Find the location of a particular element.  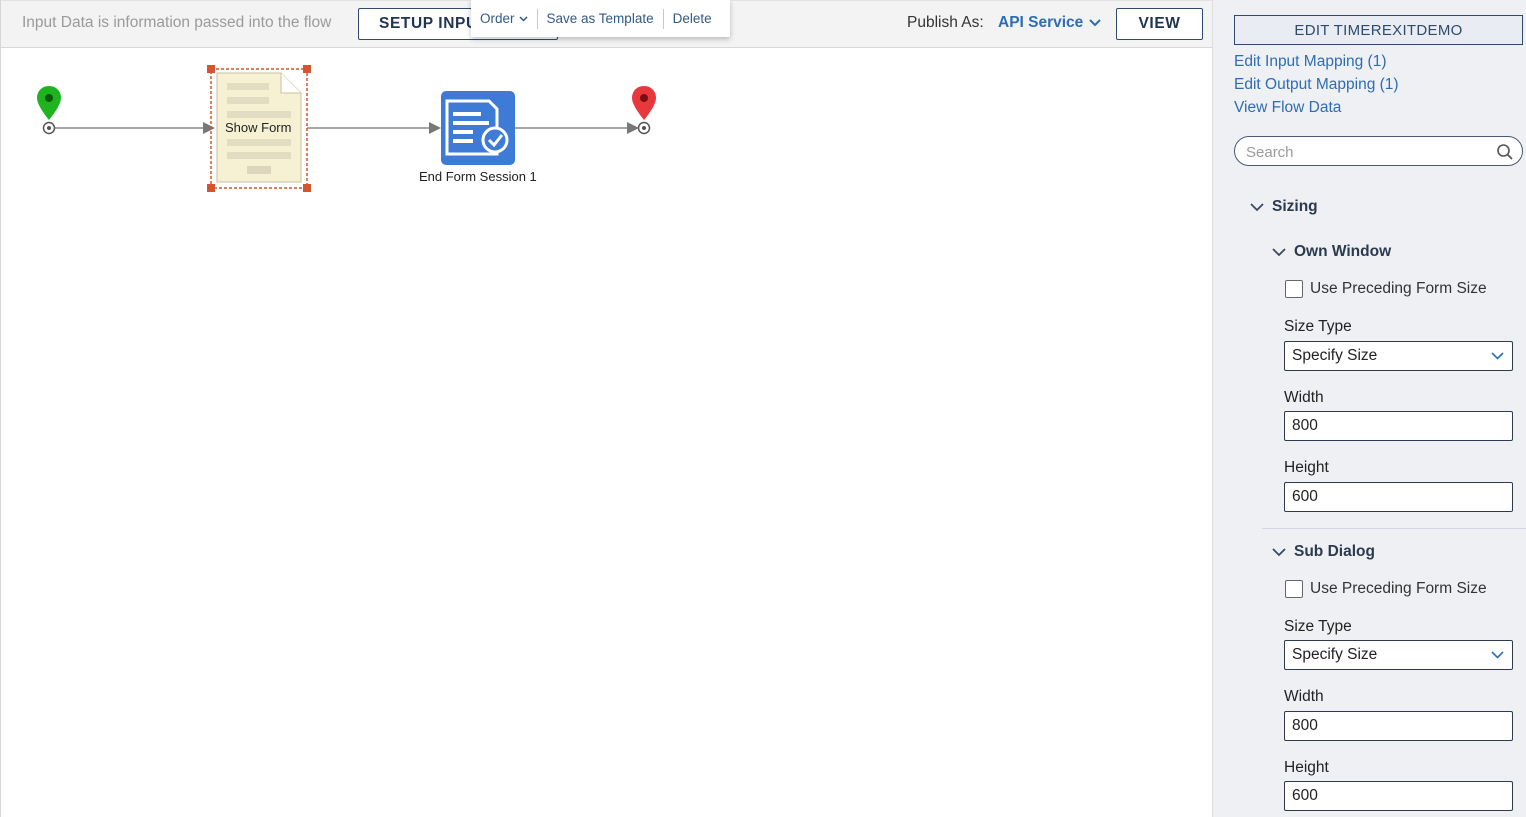

sub-dialog-title: Sub Dialog is located at coordinates (1334, 551).